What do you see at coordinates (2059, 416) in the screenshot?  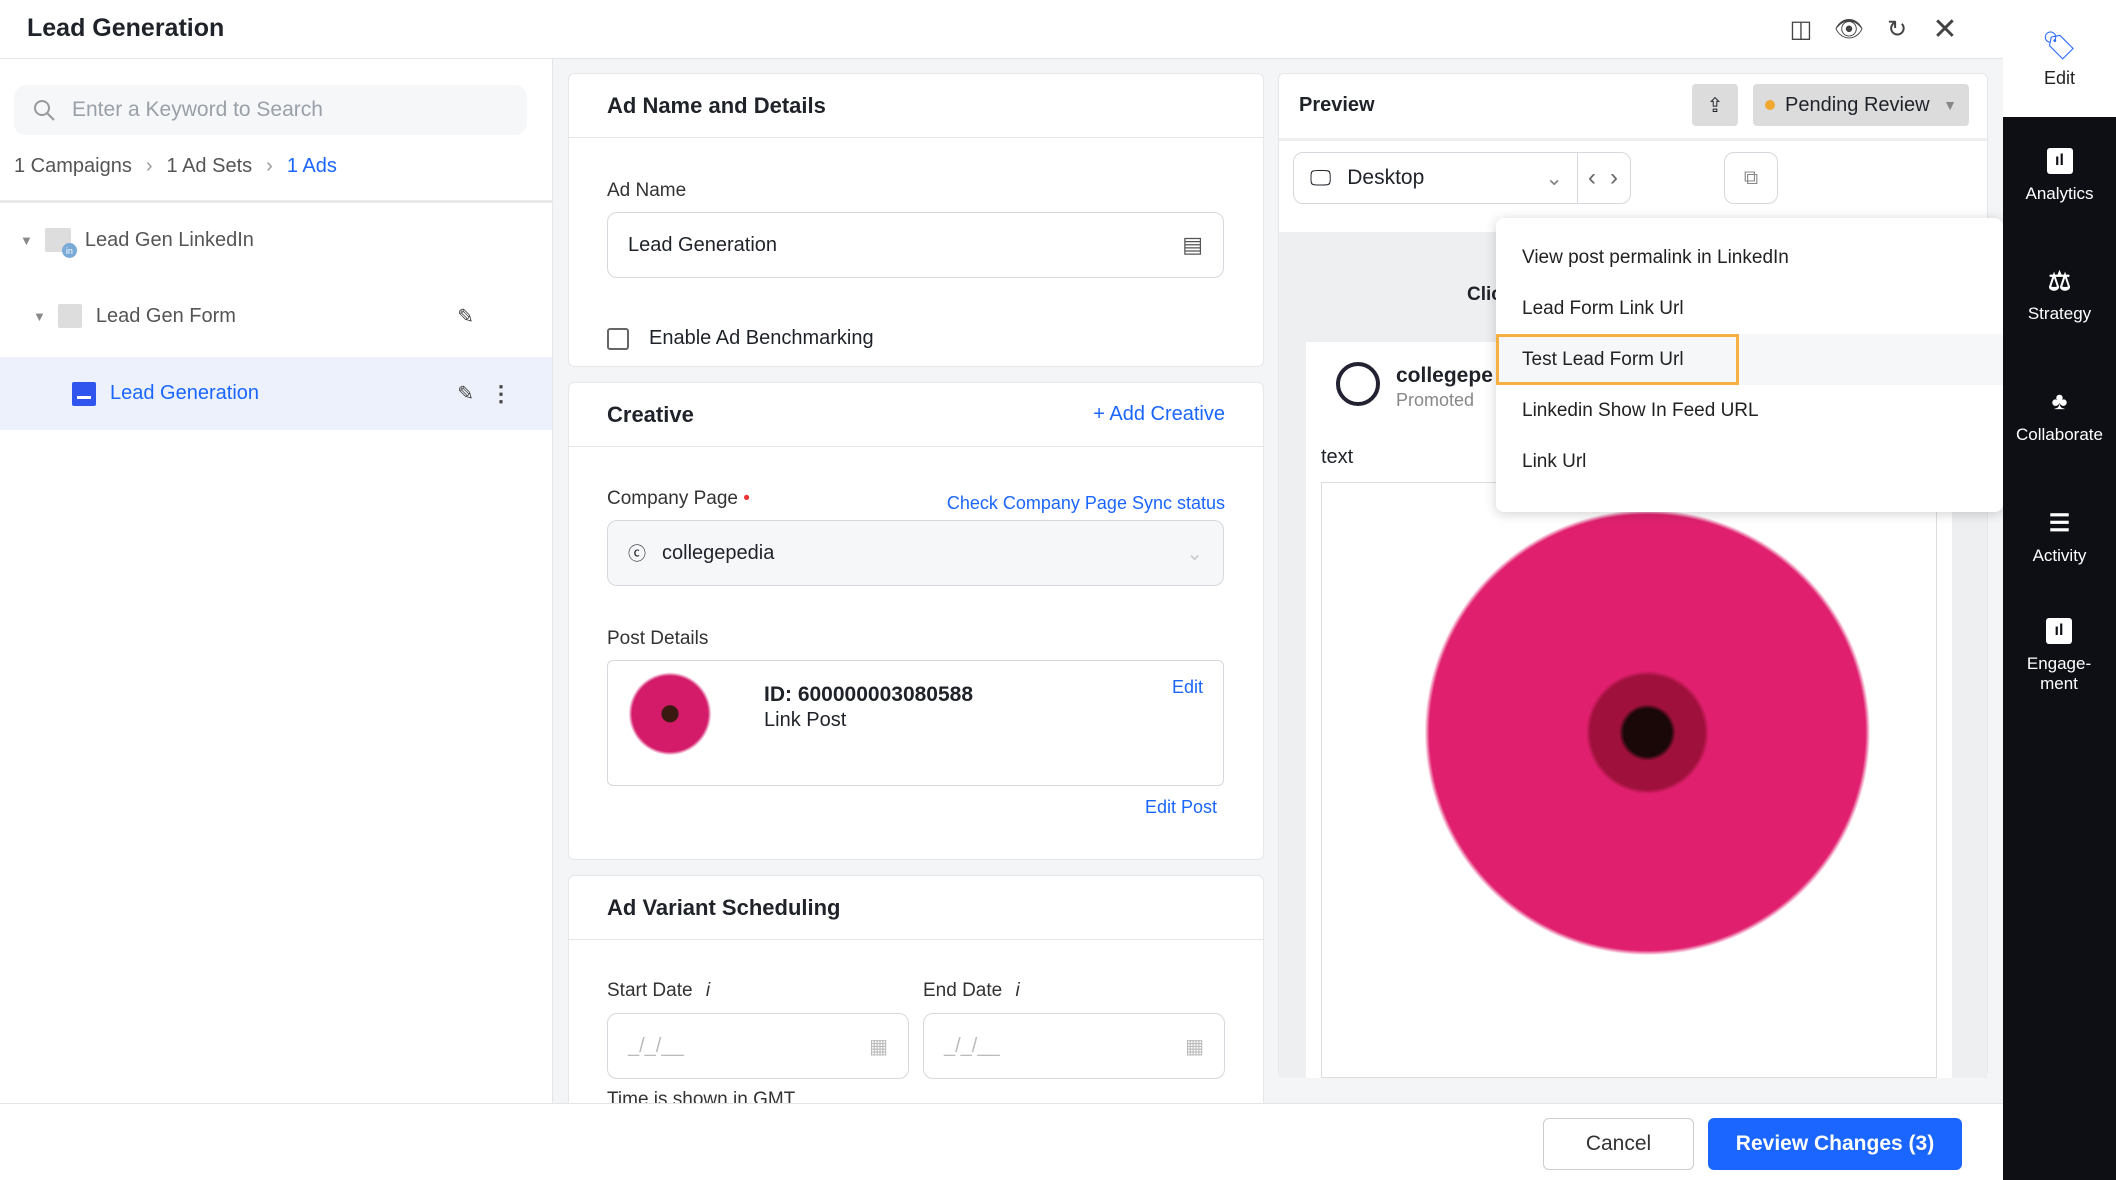 I see `rightbar-collaborate: ♣ Collaborate` at bounding box center [2059, 416].